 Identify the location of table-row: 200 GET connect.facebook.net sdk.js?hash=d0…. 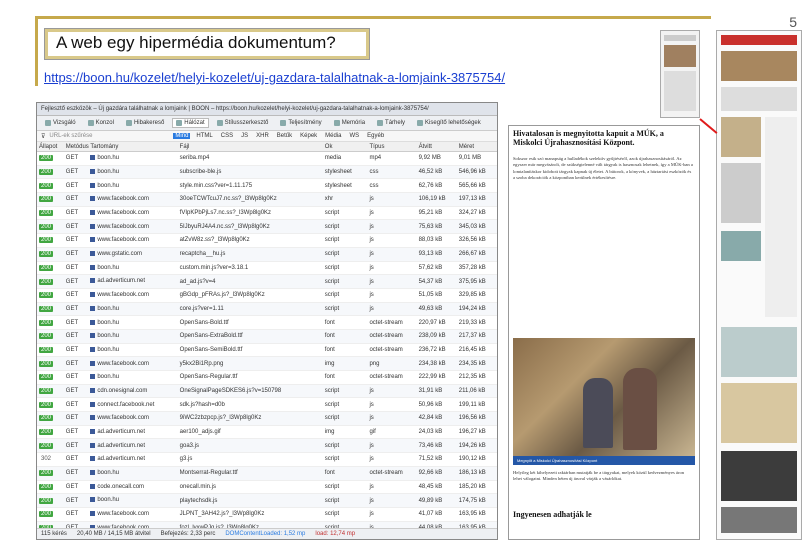
(267, 405).